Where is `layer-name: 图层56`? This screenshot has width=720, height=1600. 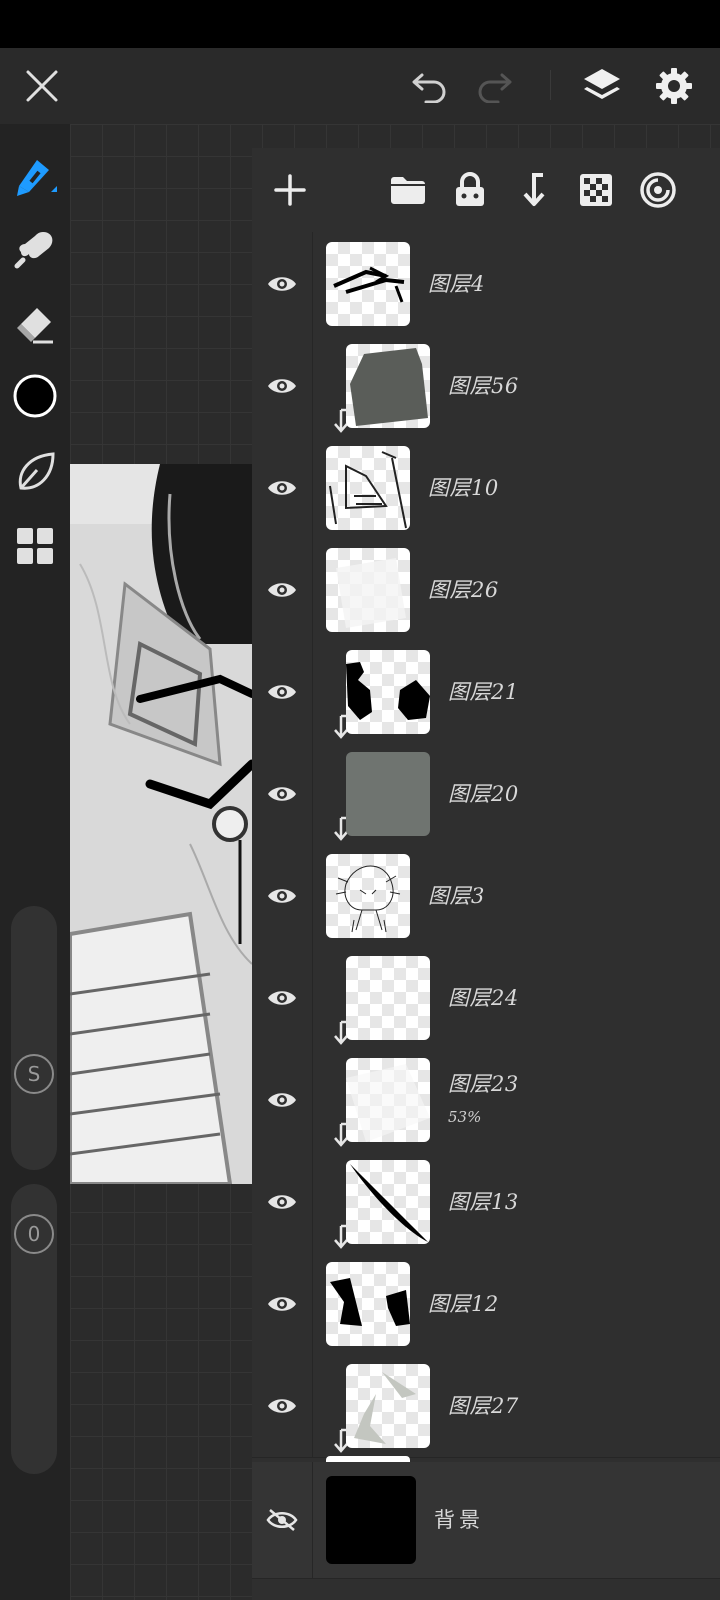 layer-name: 图层56 is located at coordinates (483, 386).